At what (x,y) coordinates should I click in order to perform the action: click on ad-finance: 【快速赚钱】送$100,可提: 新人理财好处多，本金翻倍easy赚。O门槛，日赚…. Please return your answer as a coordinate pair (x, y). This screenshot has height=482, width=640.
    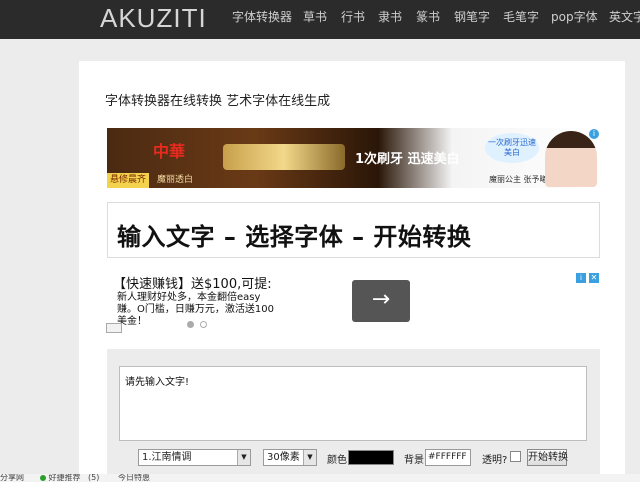
    Looking at the image, I should click on (353, 304).